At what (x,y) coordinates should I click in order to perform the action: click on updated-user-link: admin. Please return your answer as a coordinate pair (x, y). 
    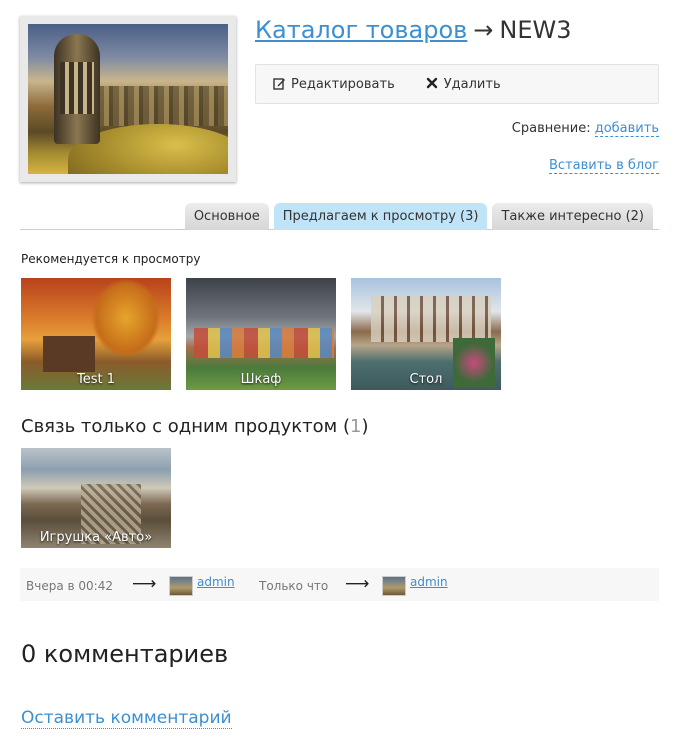
    Looking at the image, I should click on (429, 582).